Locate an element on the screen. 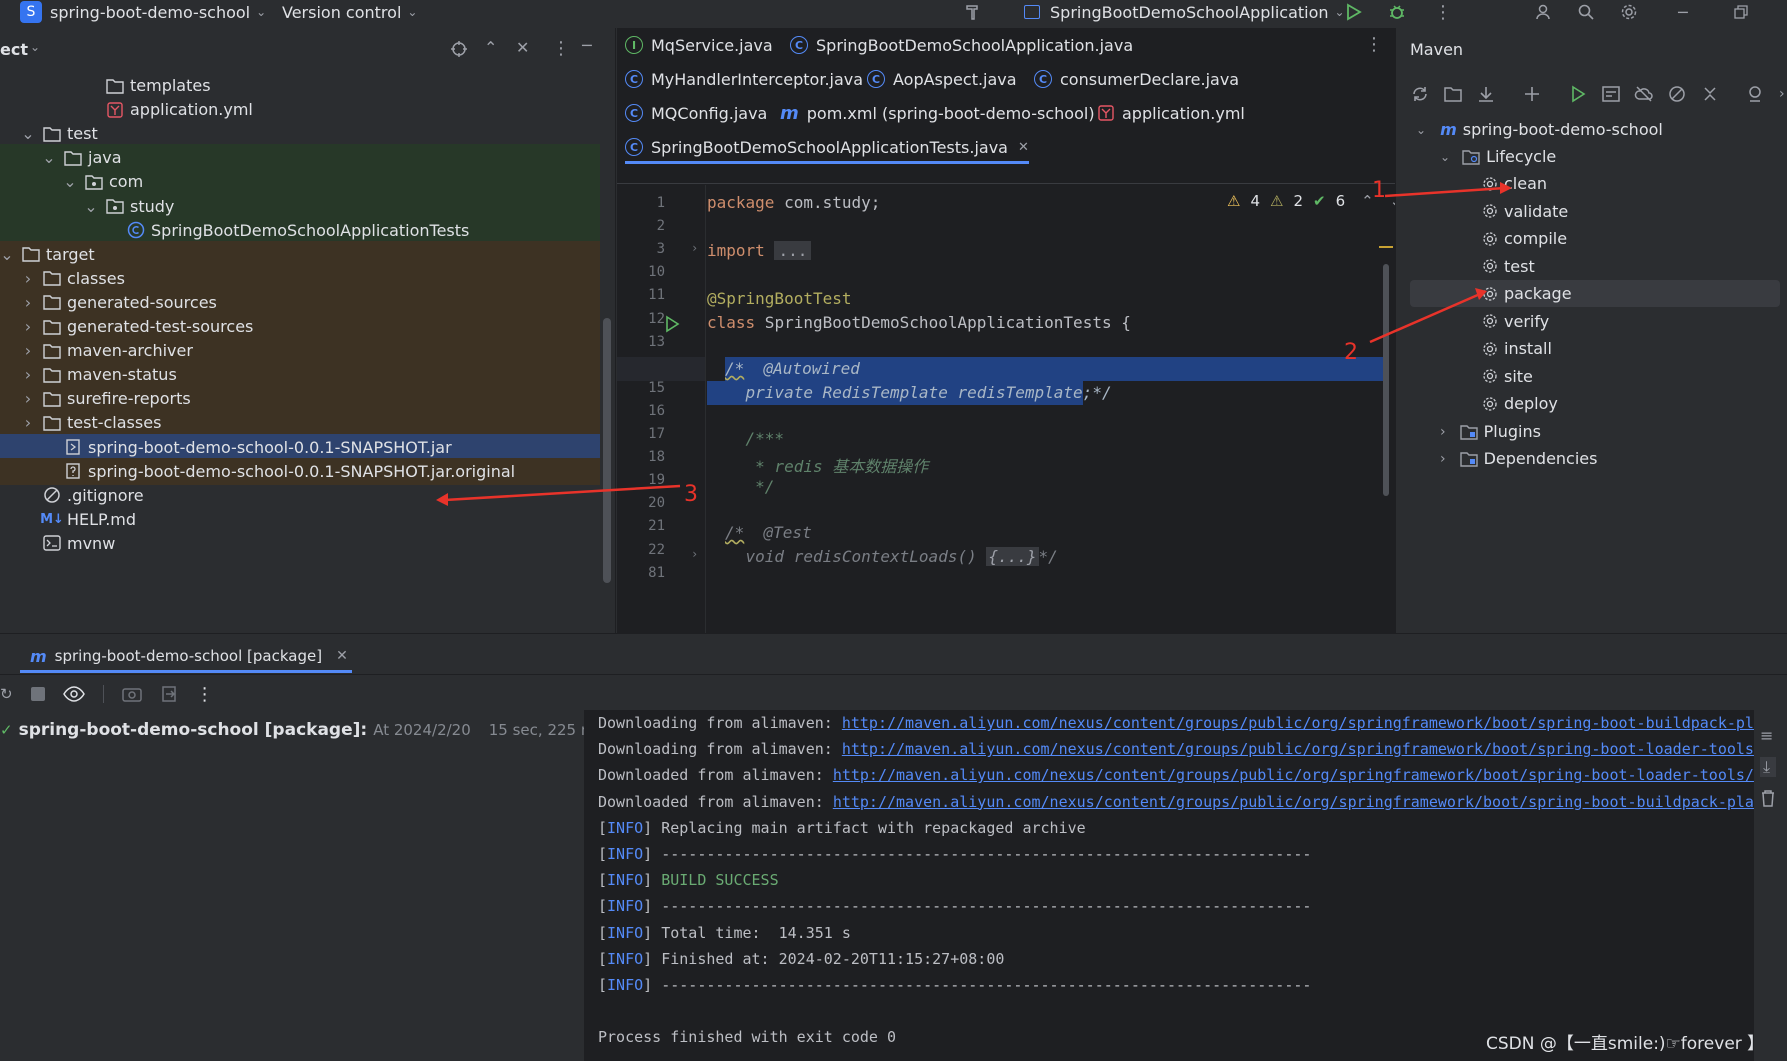 The height and width of the screenshot is (1061, 1787). annotation-label-2: 2 is located at coordinates (1351, 352).